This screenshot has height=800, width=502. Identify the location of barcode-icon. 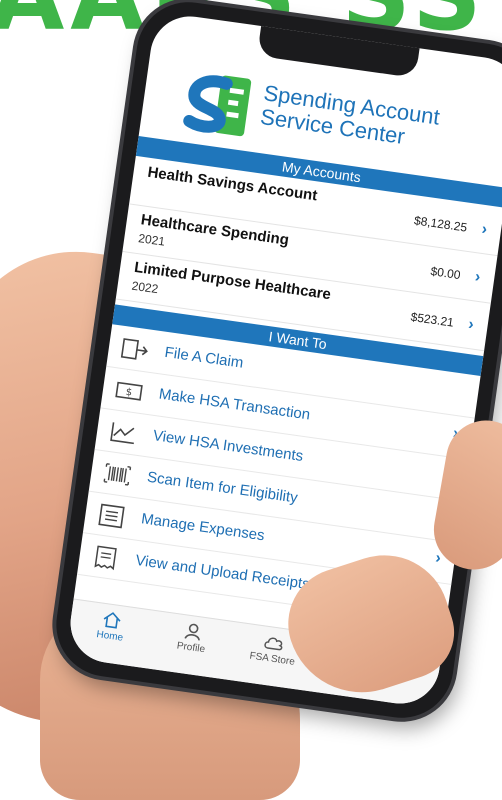
(117, 474).